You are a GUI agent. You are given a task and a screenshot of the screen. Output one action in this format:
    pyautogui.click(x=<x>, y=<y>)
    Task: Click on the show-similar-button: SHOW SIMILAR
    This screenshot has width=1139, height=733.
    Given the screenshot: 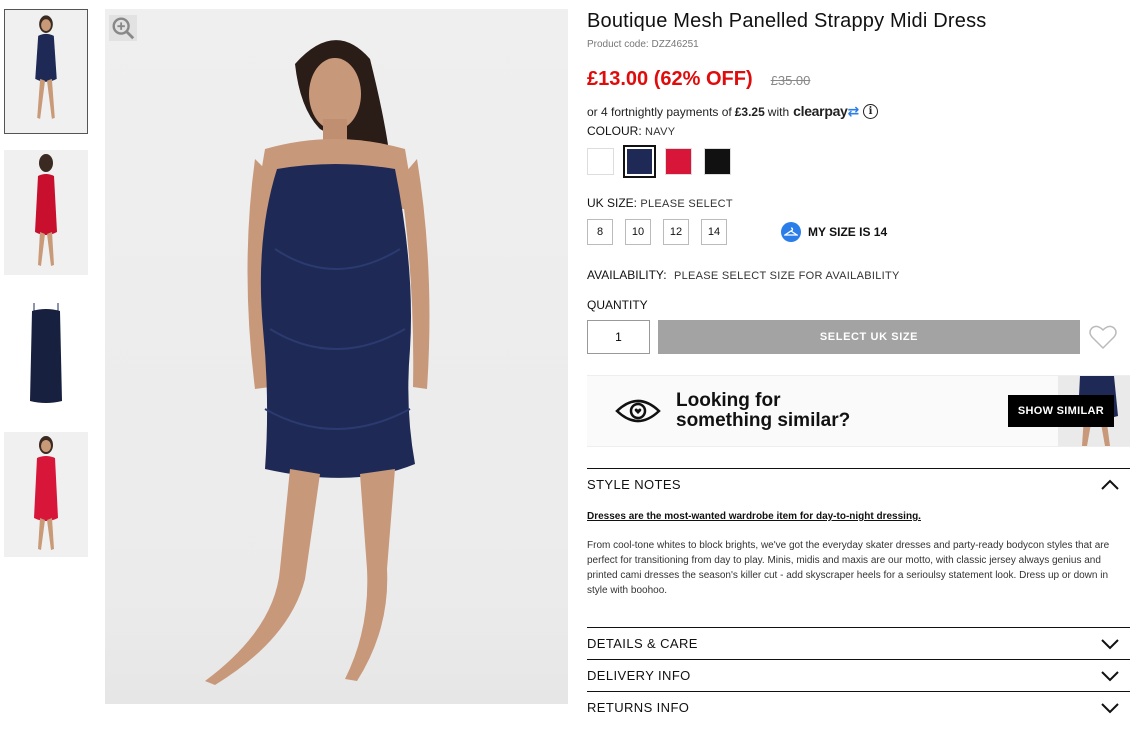 What is the action you would take?
    pyautogui.click(x=1060, y=411)
    